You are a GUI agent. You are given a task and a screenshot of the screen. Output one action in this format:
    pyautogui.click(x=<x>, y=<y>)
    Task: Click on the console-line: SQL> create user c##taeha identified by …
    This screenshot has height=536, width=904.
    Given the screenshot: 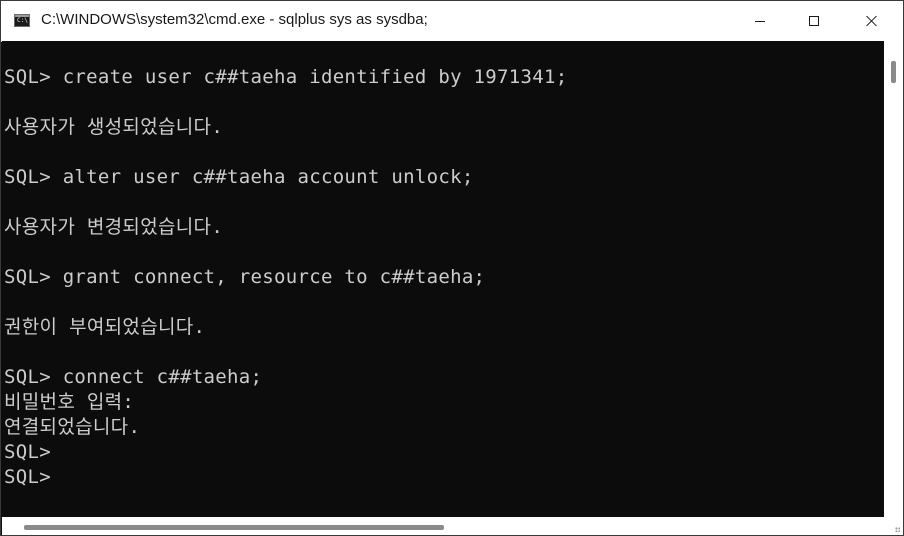 What is the action you would take?
    pyautogui.click(x=286, y=77)
    